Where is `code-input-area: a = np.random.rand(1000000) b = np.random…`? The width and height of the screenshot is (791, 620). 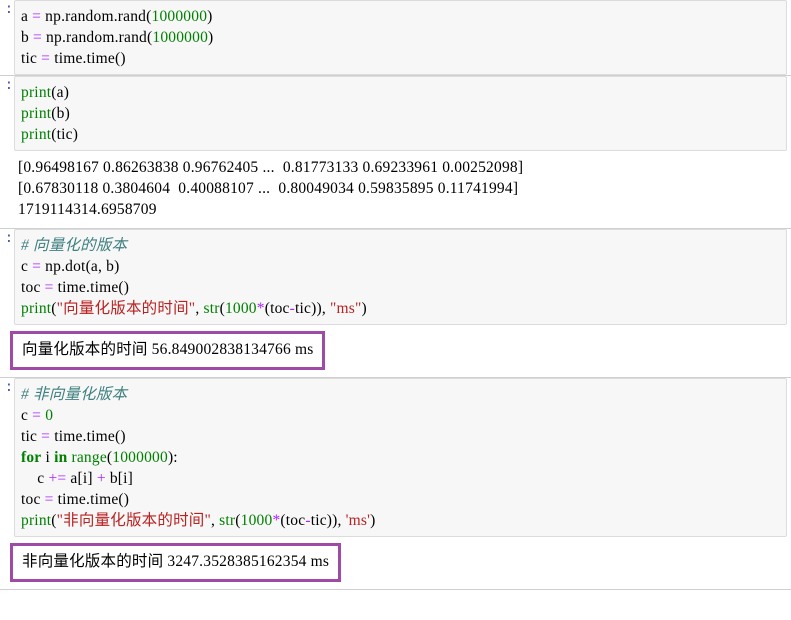
code-input-area: a = np.random.rand(1000000) b = np.random… is located at coordinates (400, 37).